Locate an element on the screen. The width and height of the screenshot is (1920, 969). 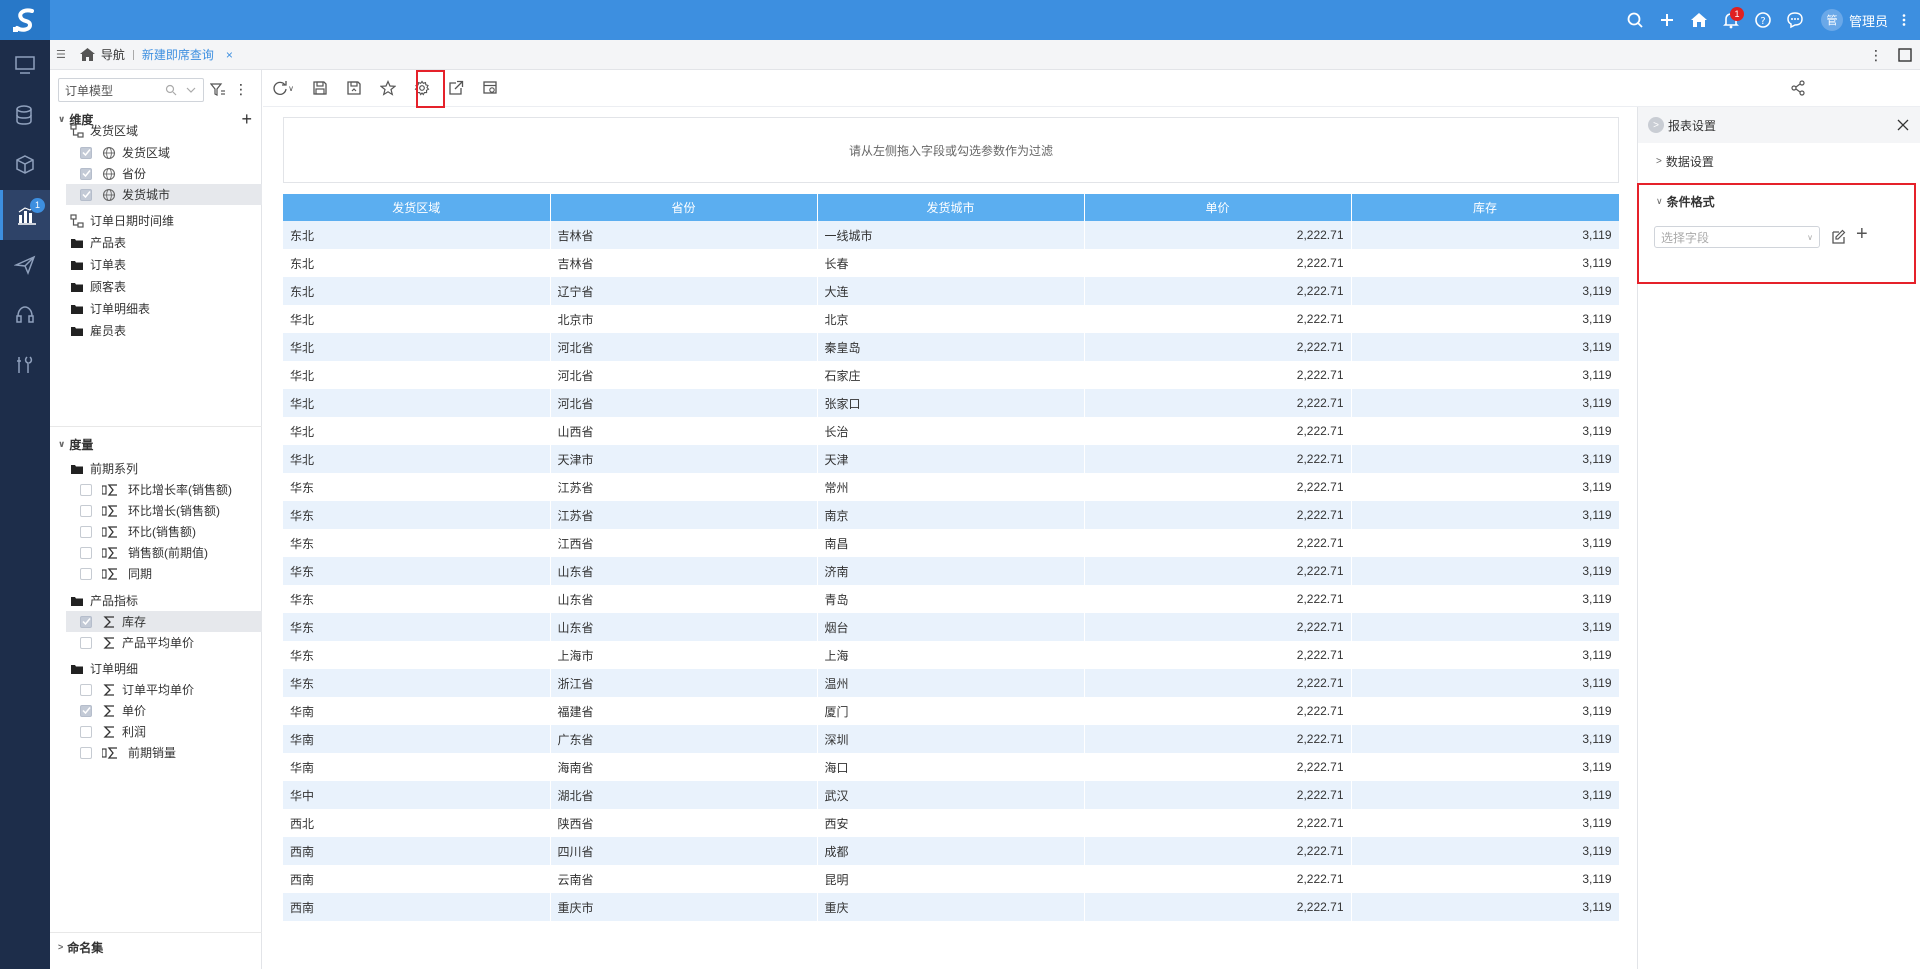
app-logo is located at coordinates (25, 20).